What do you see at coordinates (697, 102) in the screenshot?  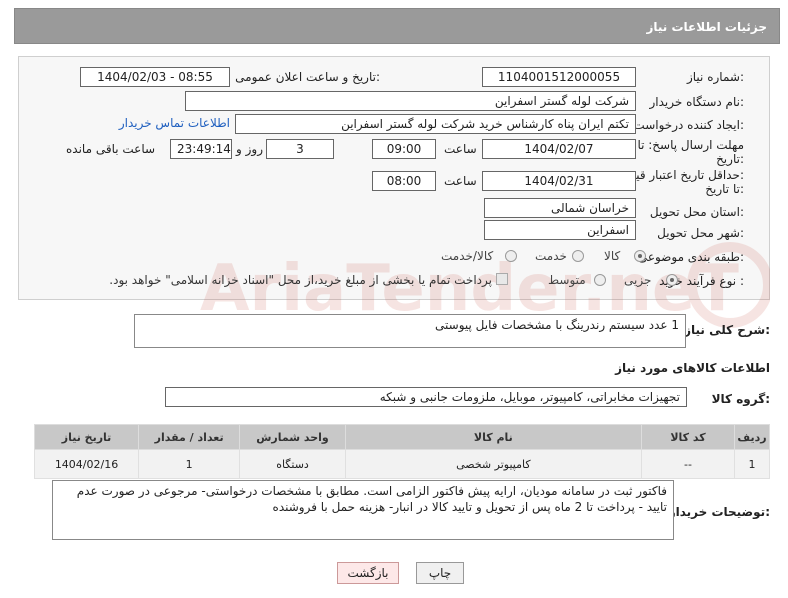 I see `buyer-org-label: نام دستگاه خریدار:` at bounding box center [697, 102].